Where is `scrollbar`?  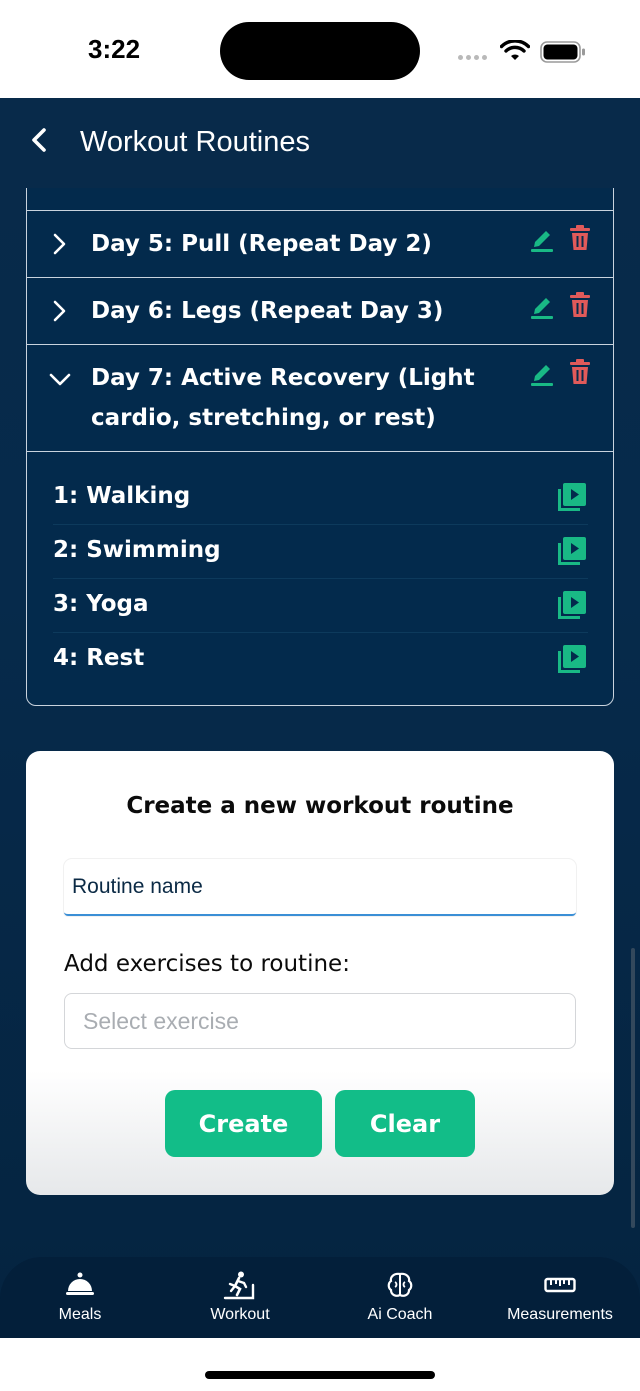 scrollbar is located at coordinates (633, 1088).